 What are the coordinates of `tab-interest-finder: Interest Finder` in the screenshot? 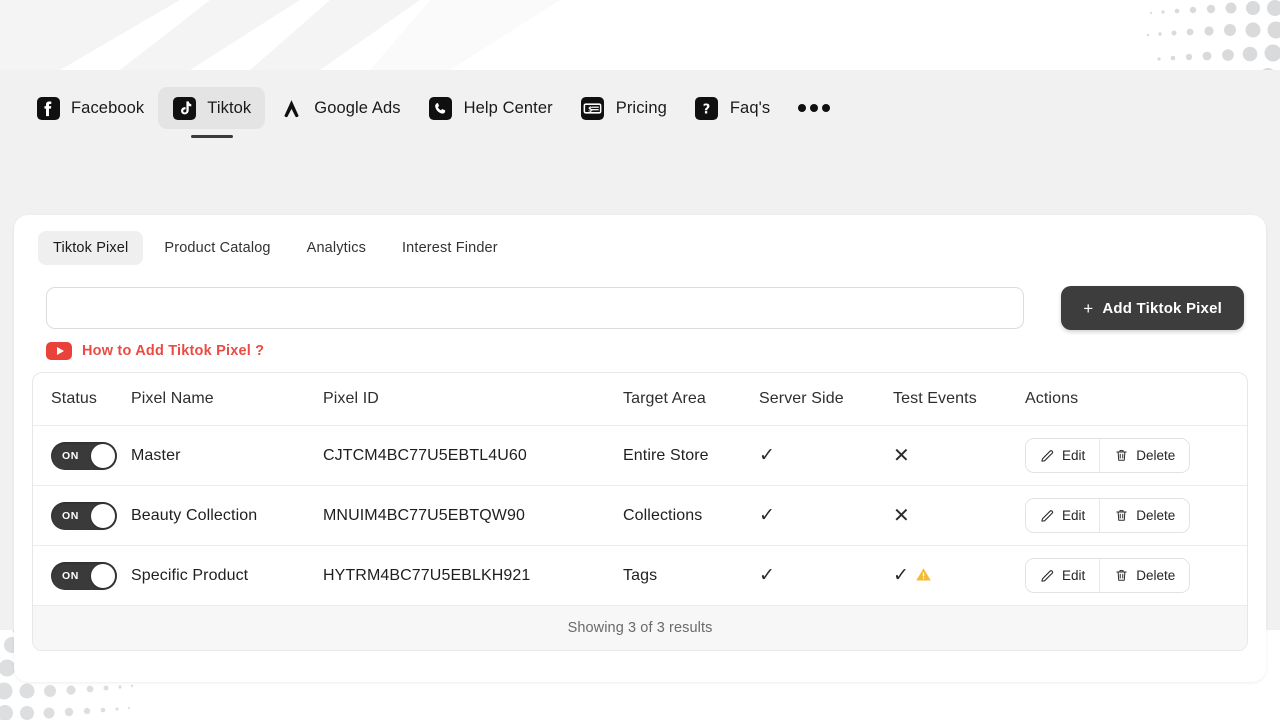 It's located at (450, 248).